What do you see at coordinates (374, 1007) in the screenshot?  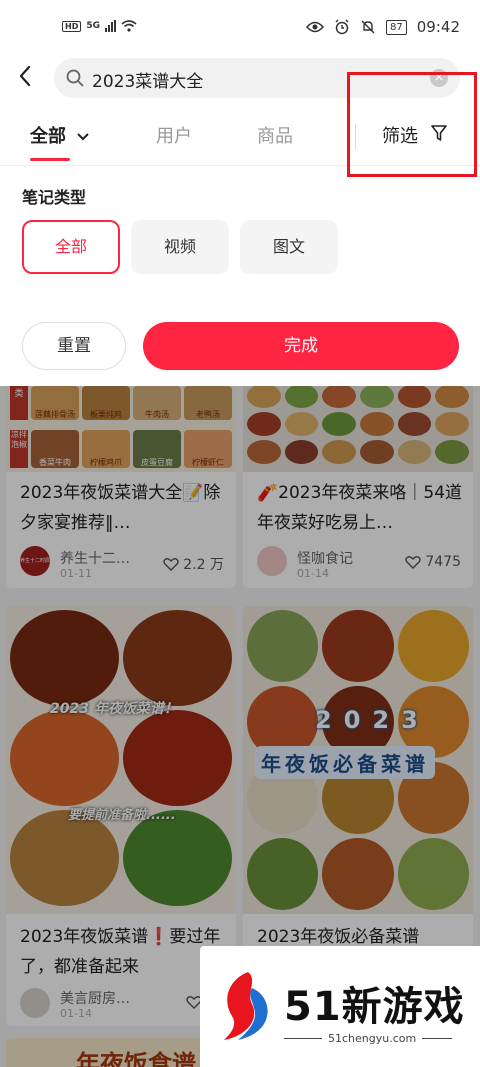 I see `watermark-brand: 51新游戏` at bounding box center [374, 1007].